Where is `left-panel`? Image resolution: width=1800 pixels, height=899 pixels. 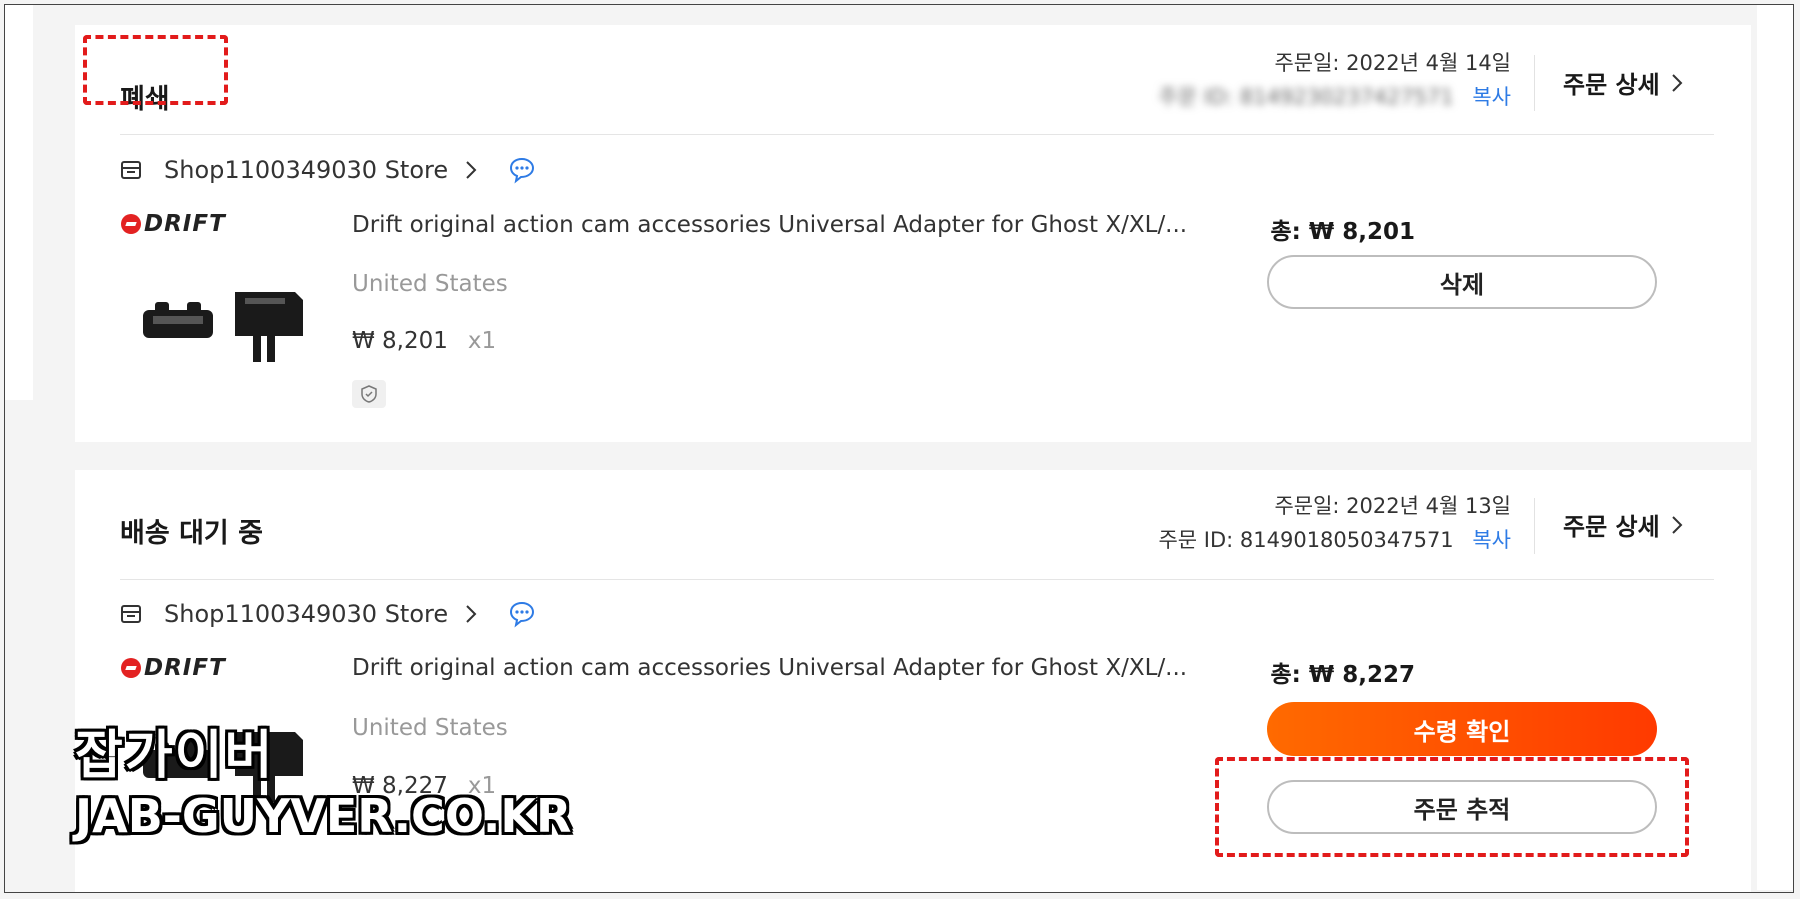
left-panel is located at coordinates (19, 202).